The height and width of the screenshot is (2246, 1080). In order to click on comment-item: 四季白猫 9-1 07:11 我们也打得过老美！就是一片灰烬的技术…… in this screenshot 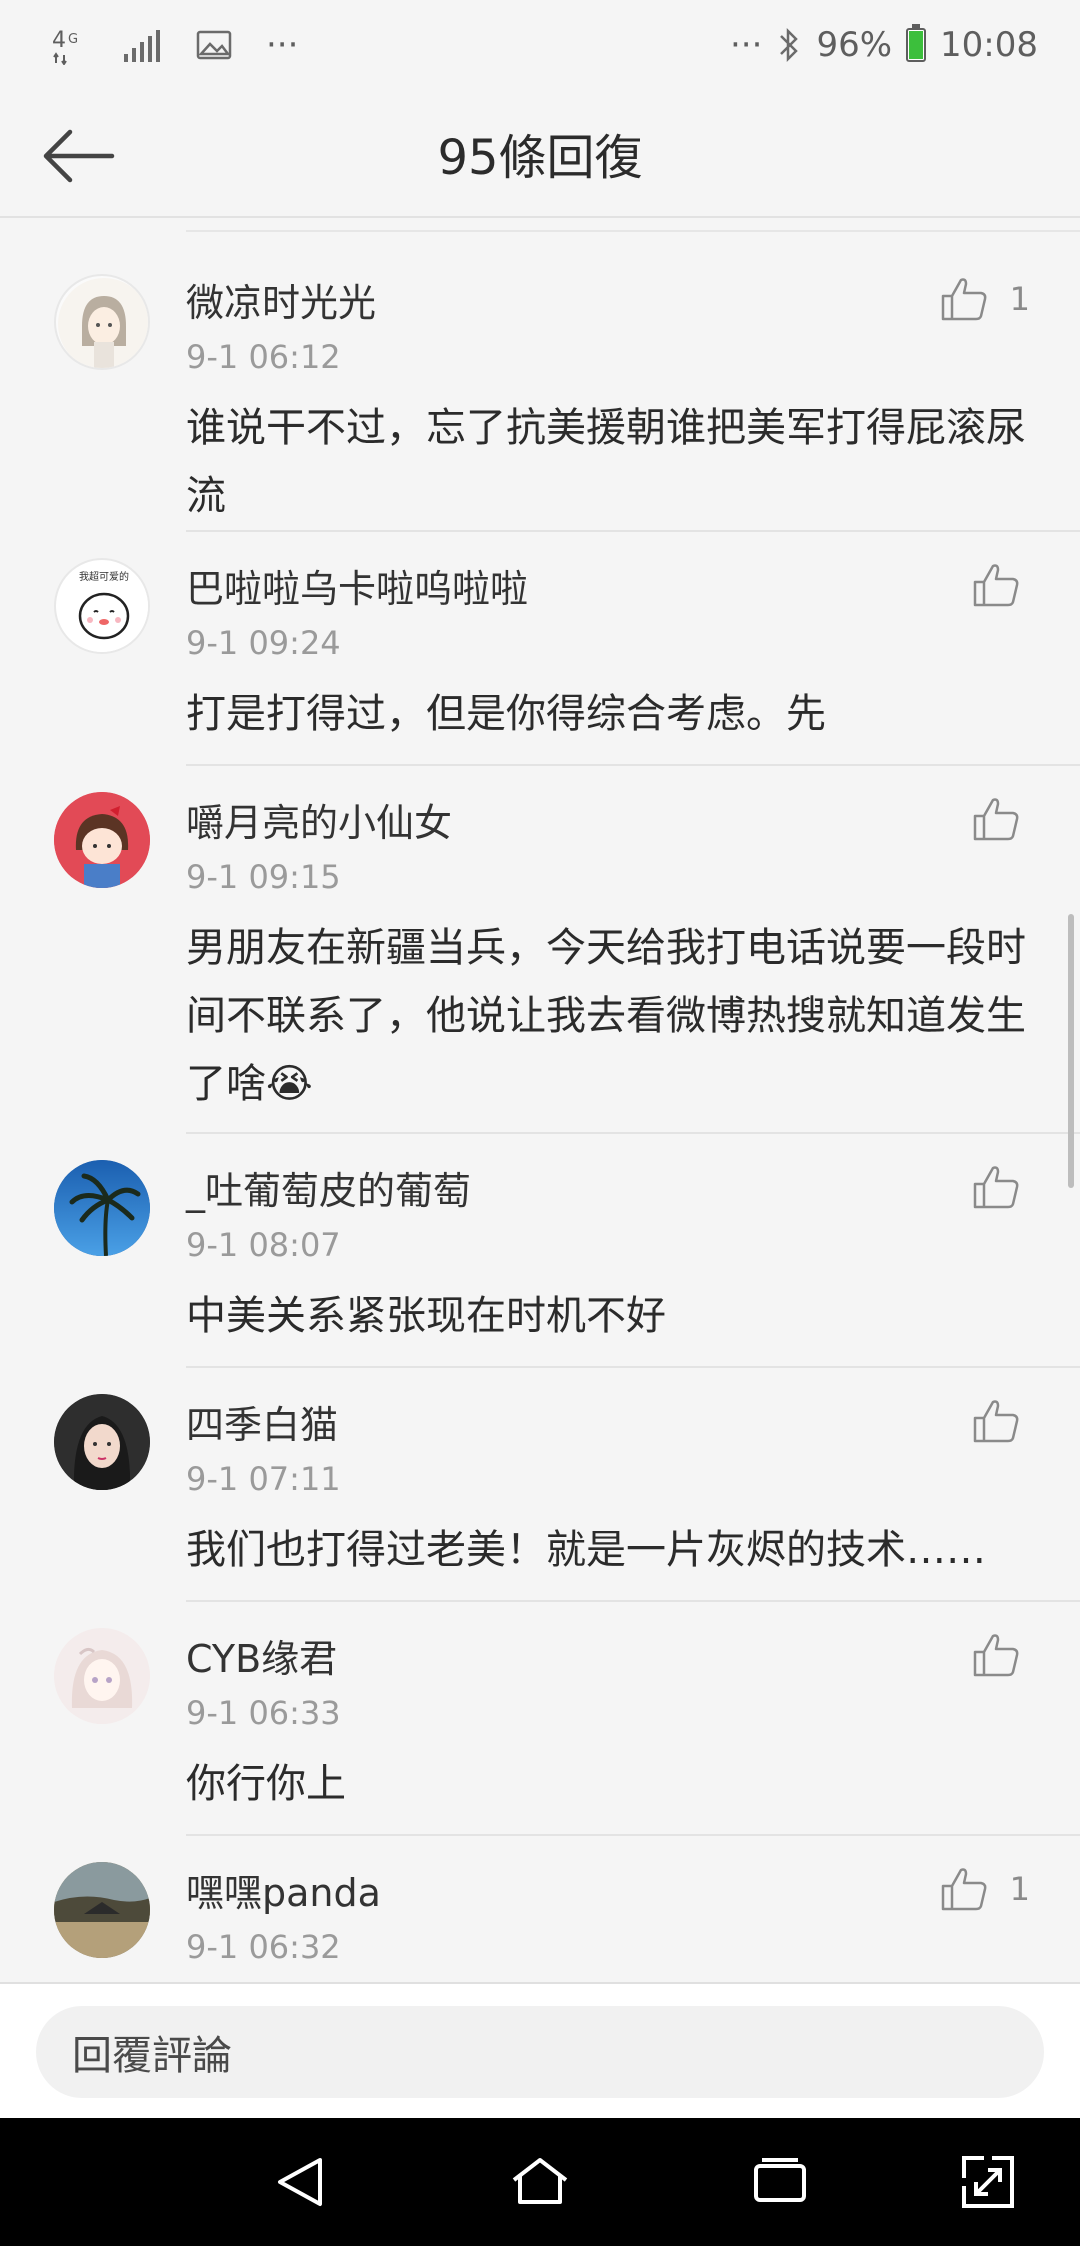, I will do `click(540, 1485)`.